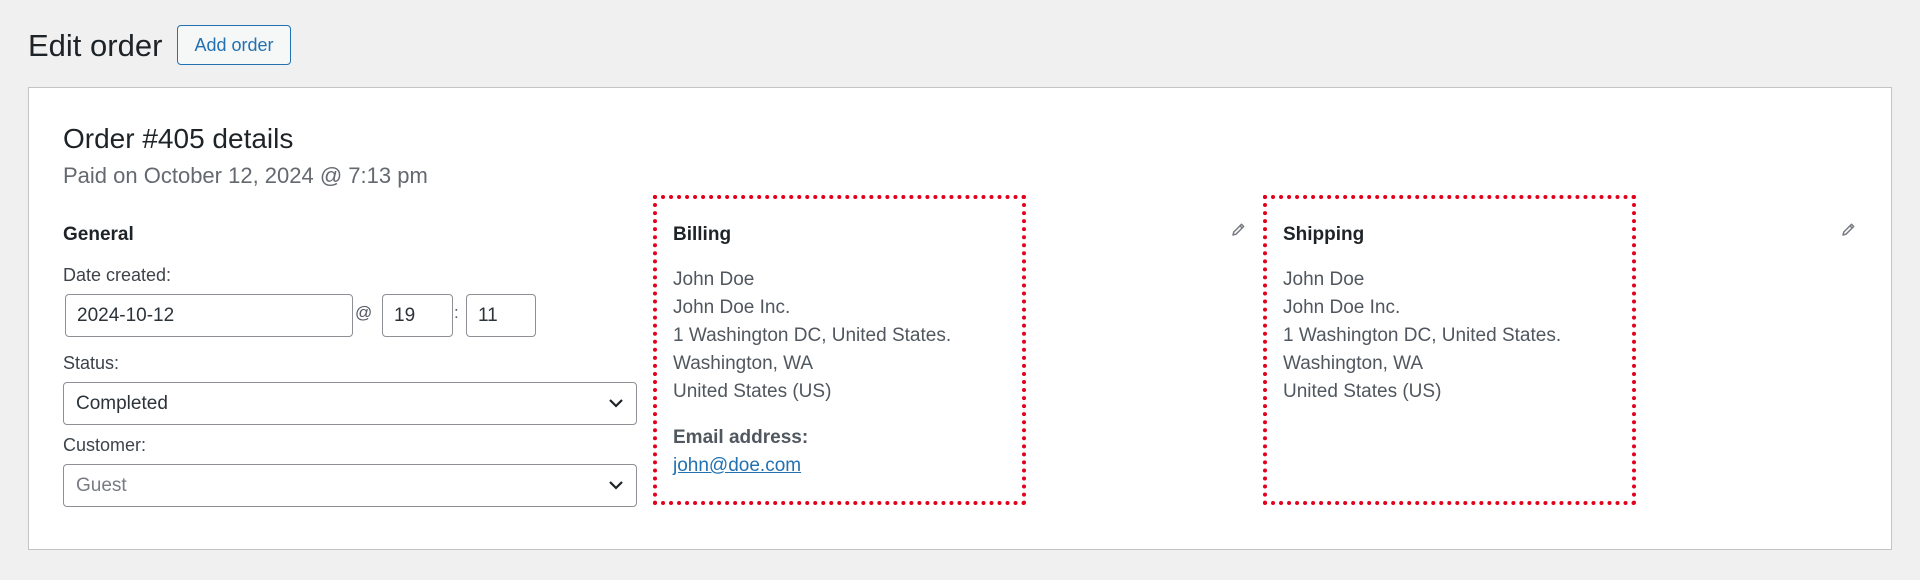  What do you see at coordinates (178, 138) in the screenshot?
I see `order-title: Order #405 details` at bounding box center [178, 138].